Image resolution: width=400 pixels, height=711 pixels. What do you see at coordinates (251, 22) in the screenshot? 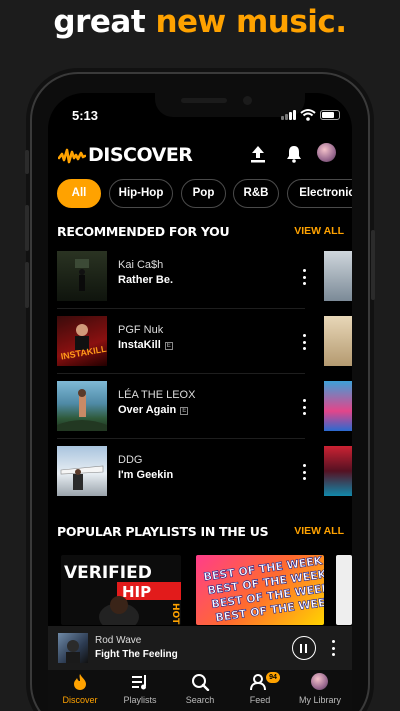
I see `headline-word-new-music: new music.` at bounding box center [251, 22].